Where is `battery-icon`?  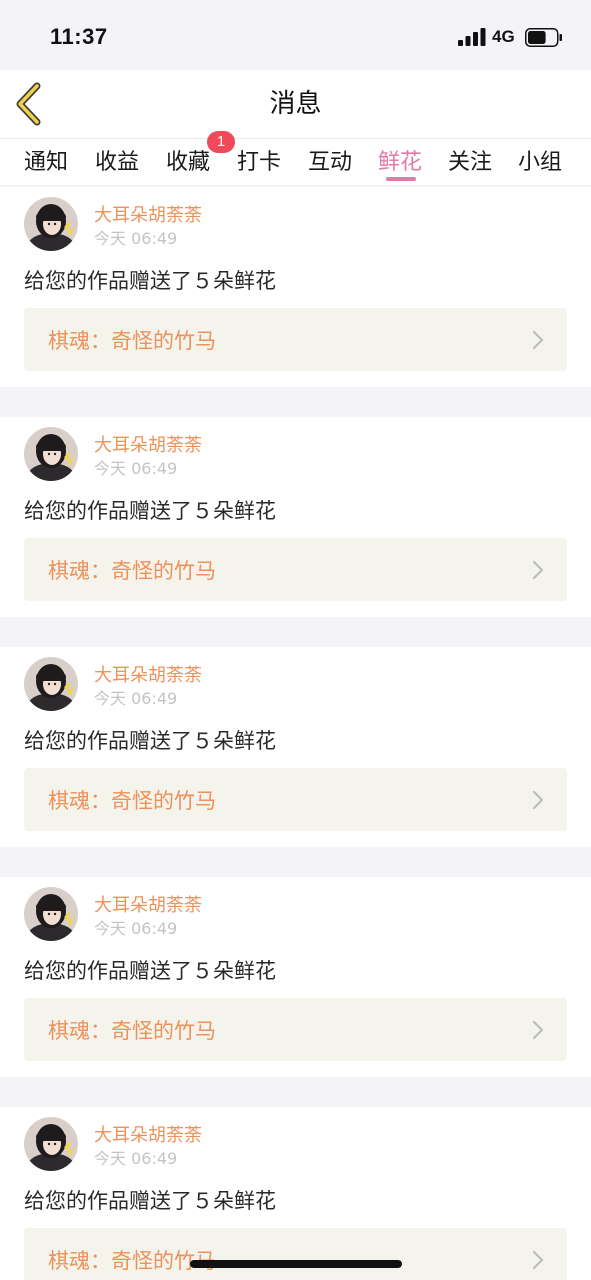
battery-icon is located at coordinates (543, 37).